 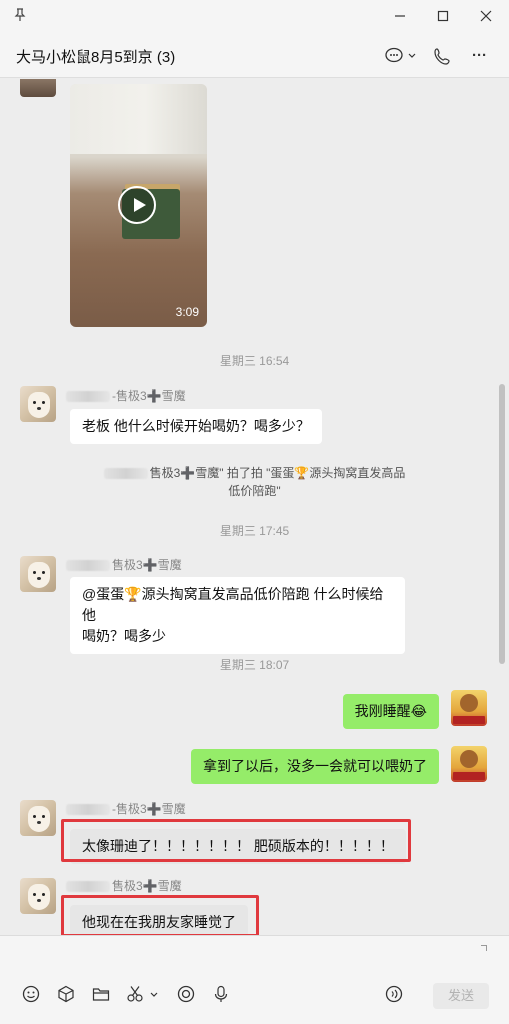 What do you see at coordinates (187, 312) in the screenshot?
I see `video-duration: 3:09` at bounding box center [187, 312].